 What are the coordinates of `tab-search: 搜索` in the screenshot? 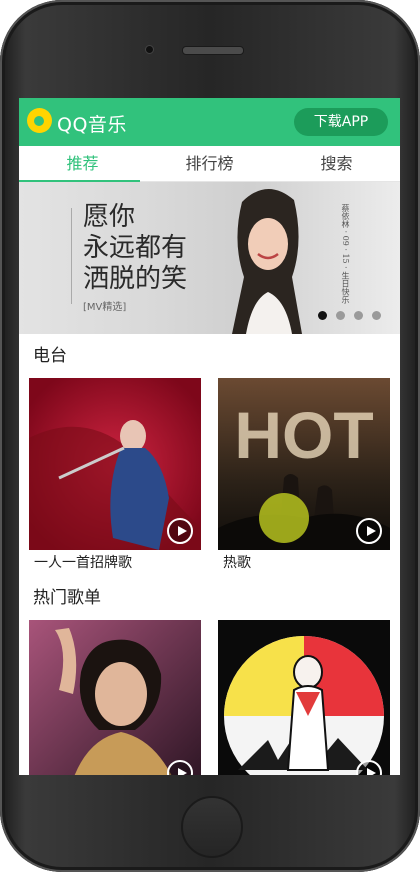 It's located at (336, 163).